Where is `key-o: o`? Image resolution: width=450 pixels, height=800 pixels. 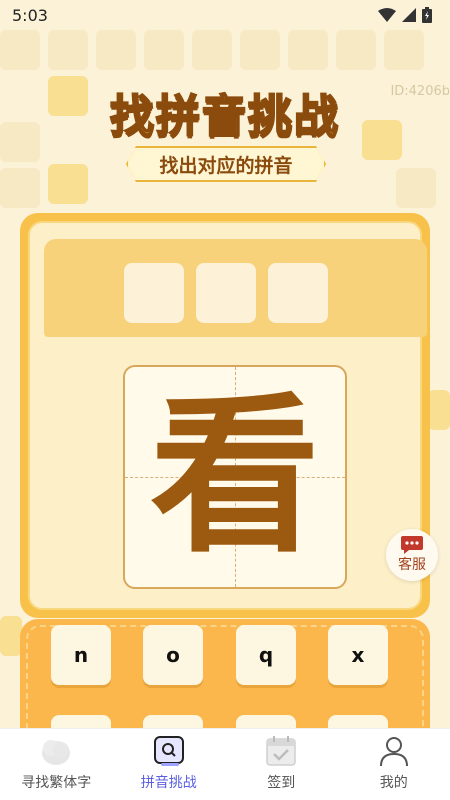 key-o: o is located at coordinates (173, 655).